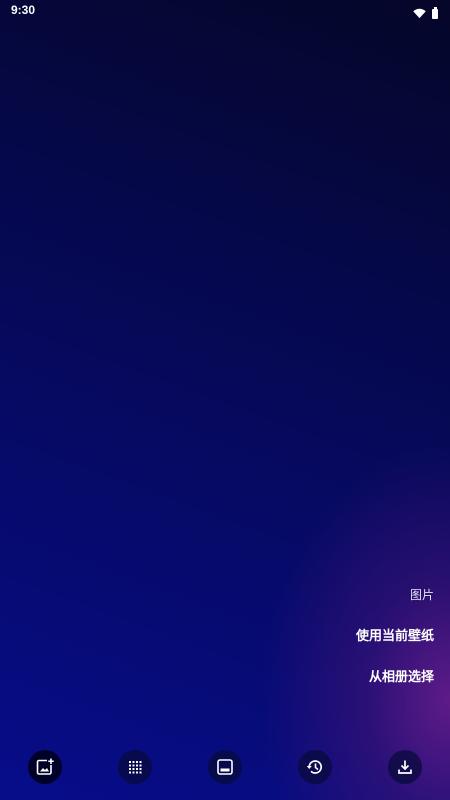 This screenshot has height=800, width=450. Describe the element at coordinates (435, 12) in the screenshot. I see `battery-icon` at that location.